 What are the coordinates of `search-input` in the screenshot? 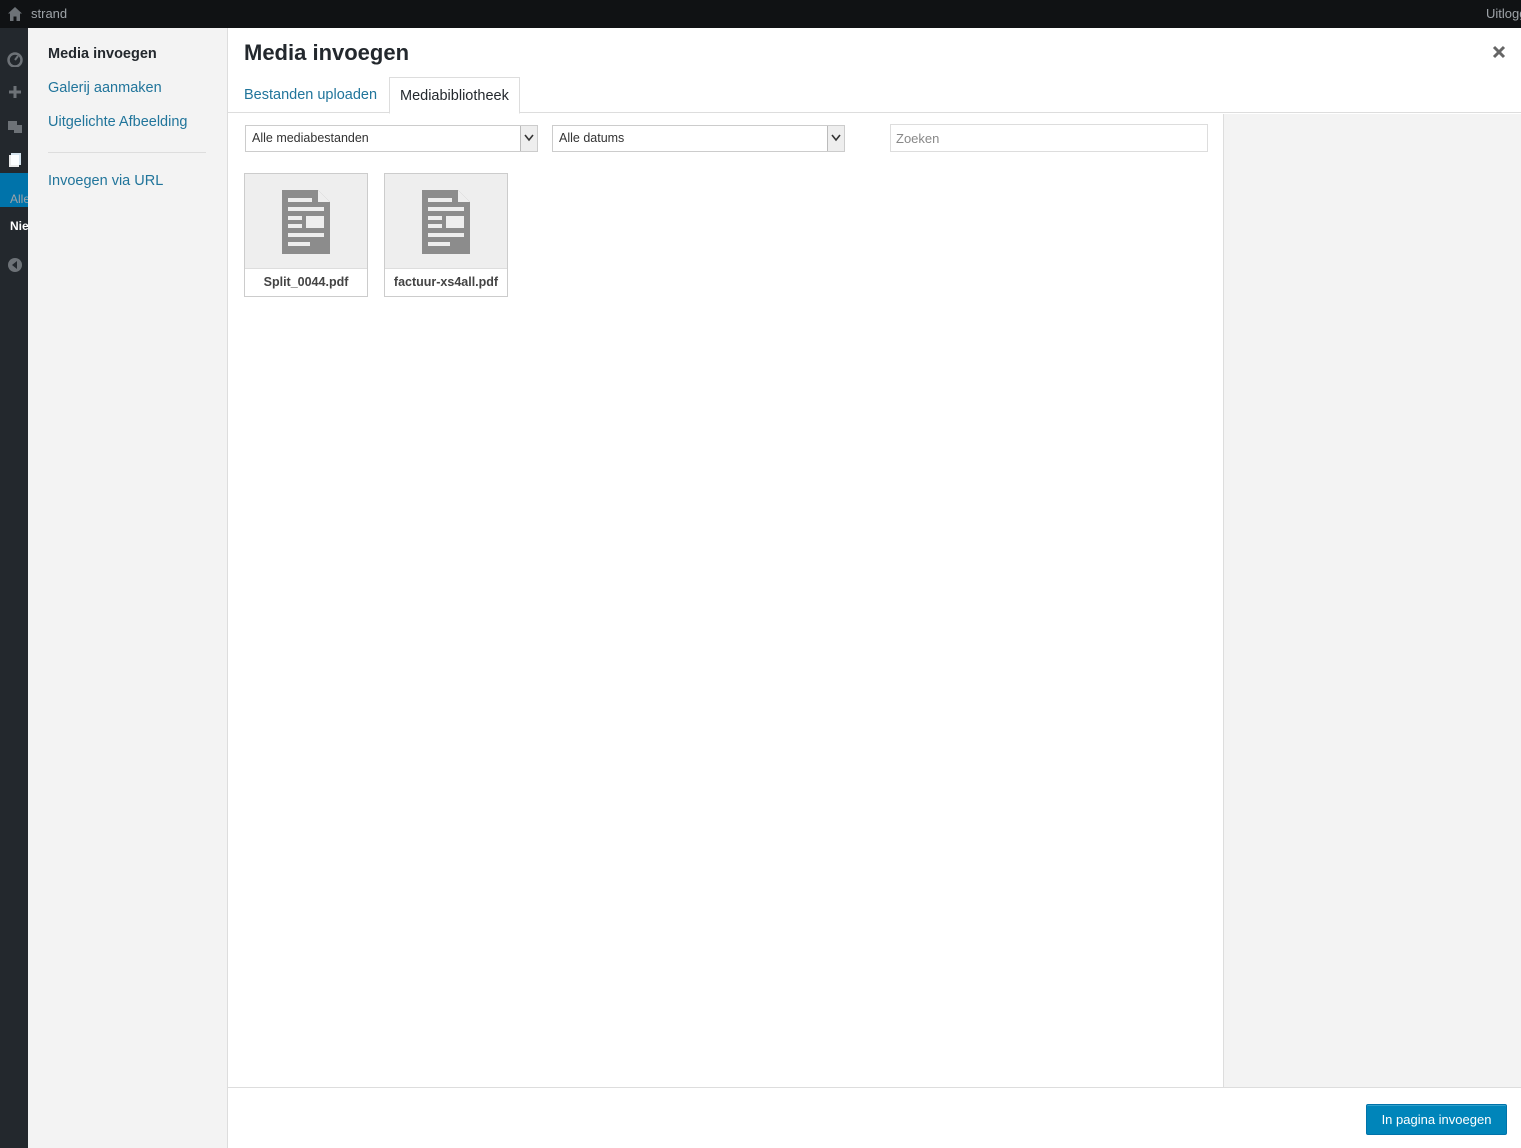 It's located at (1049, 138).